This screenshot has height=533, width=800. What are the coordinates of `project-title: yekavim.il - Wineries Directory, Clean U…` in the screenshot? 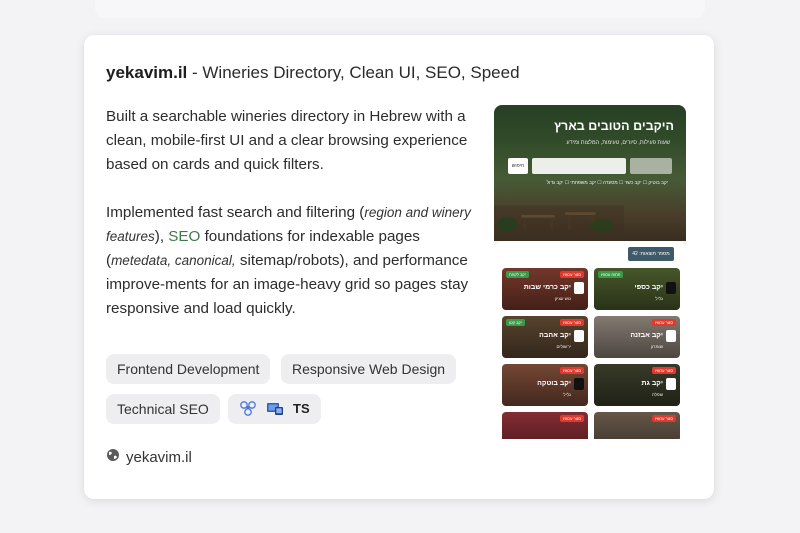 It's located at (386, 73).